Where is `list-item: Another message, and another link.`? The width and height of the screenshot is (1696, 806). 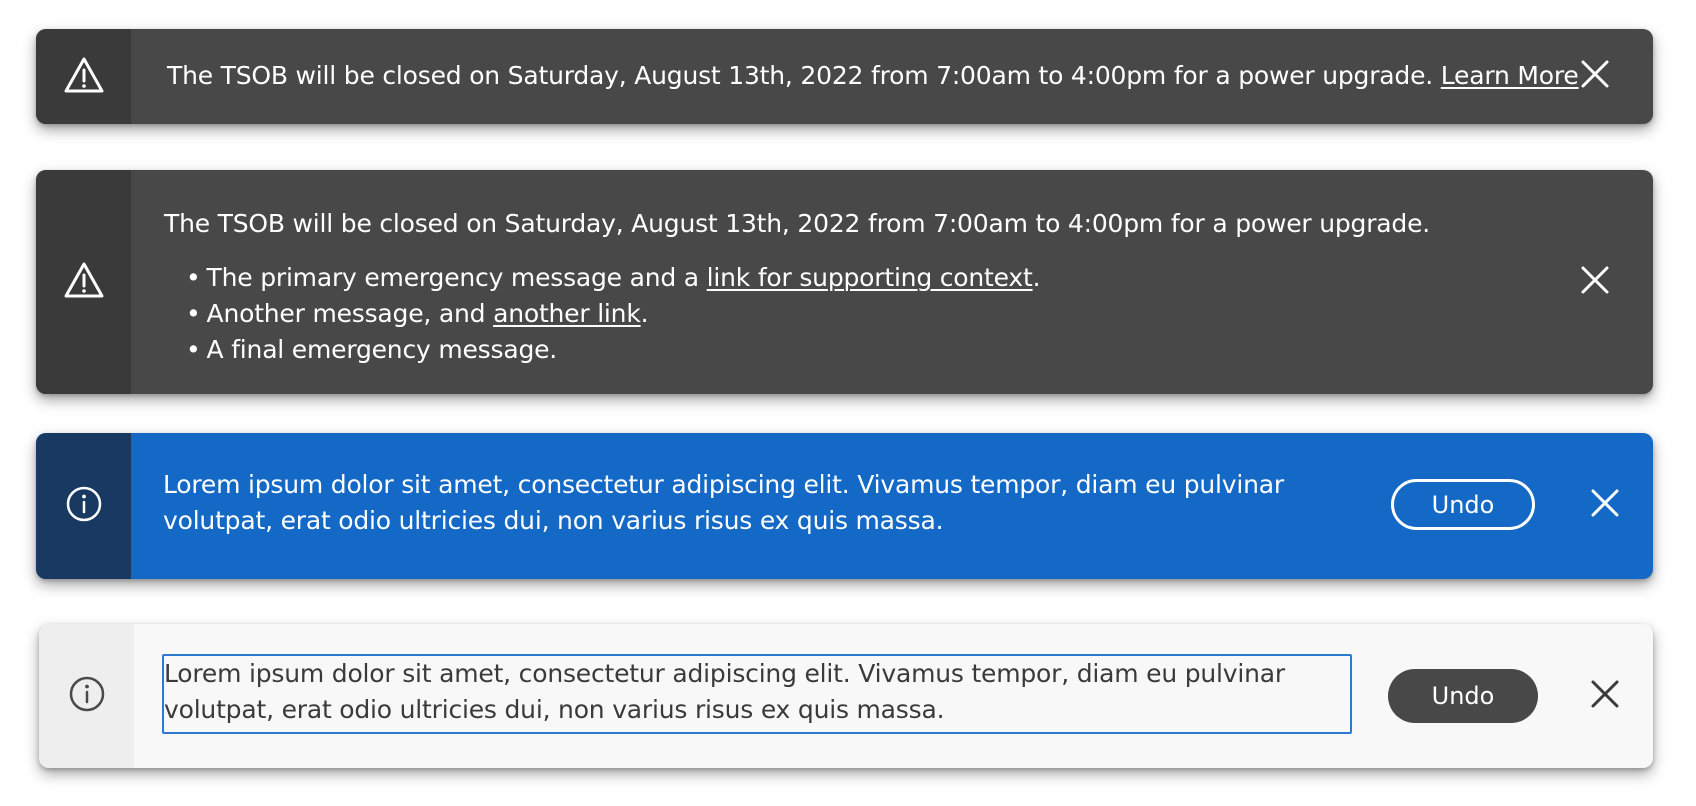 list-item: Another message, and another link. is located at coordinates (613, 314).